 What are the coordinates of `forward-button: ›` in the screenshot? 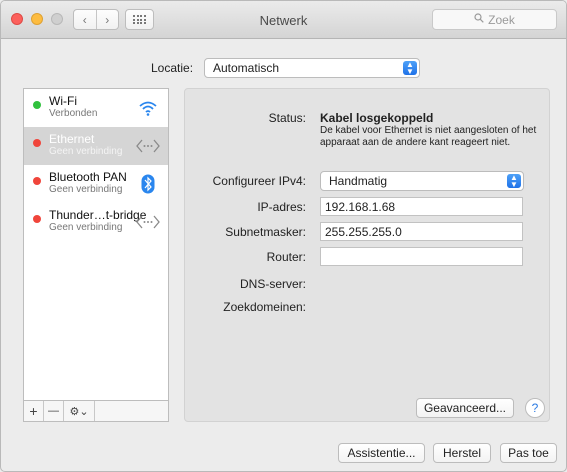 It's located at (107, 19).